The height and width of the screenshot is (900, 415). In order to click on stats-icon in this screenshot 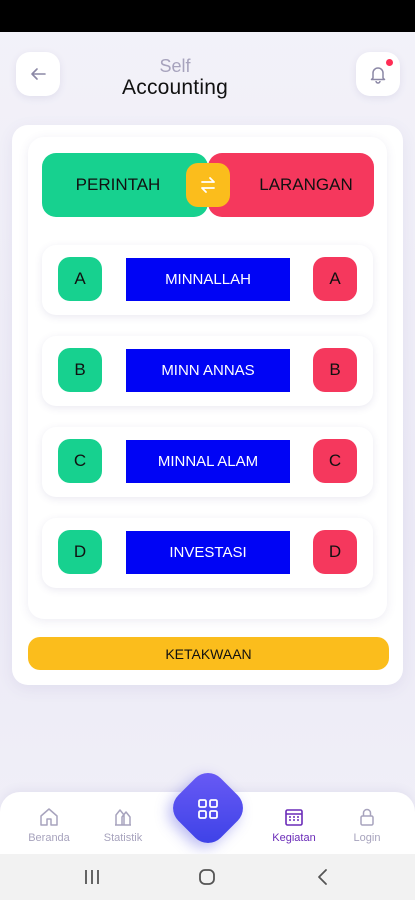, I will do `click(123, 817)`.